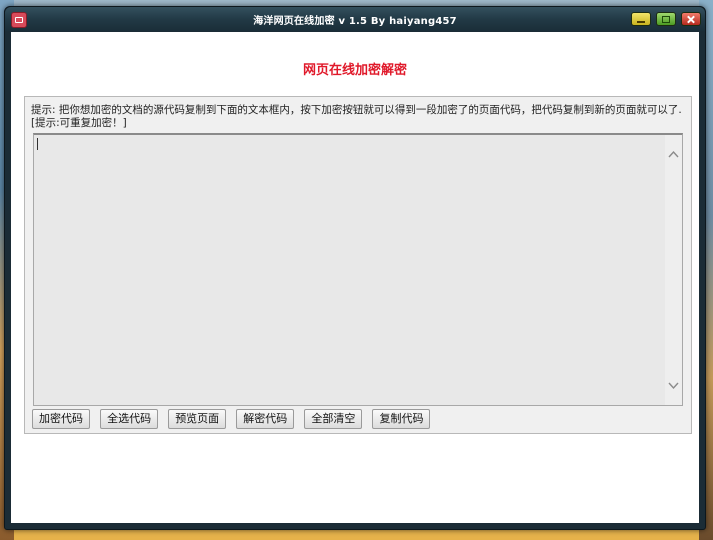 The height and width of the screenshot is (540, 713). What do you see at coordinates (61, 419) in the screenshot?
I see `encrypt-code-button: 加密代码` at bounding box center [61, 419].